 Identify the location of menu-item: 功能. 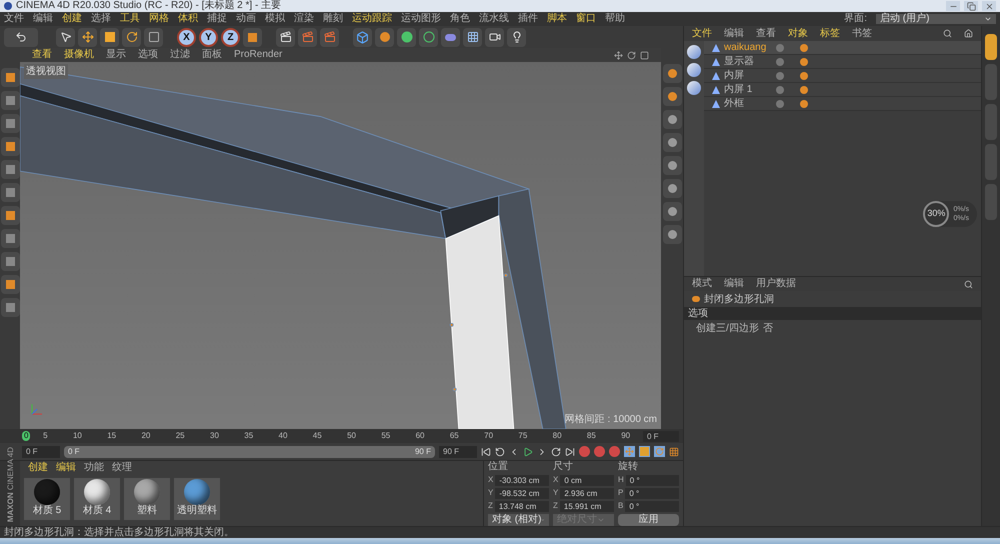
(94, 467).